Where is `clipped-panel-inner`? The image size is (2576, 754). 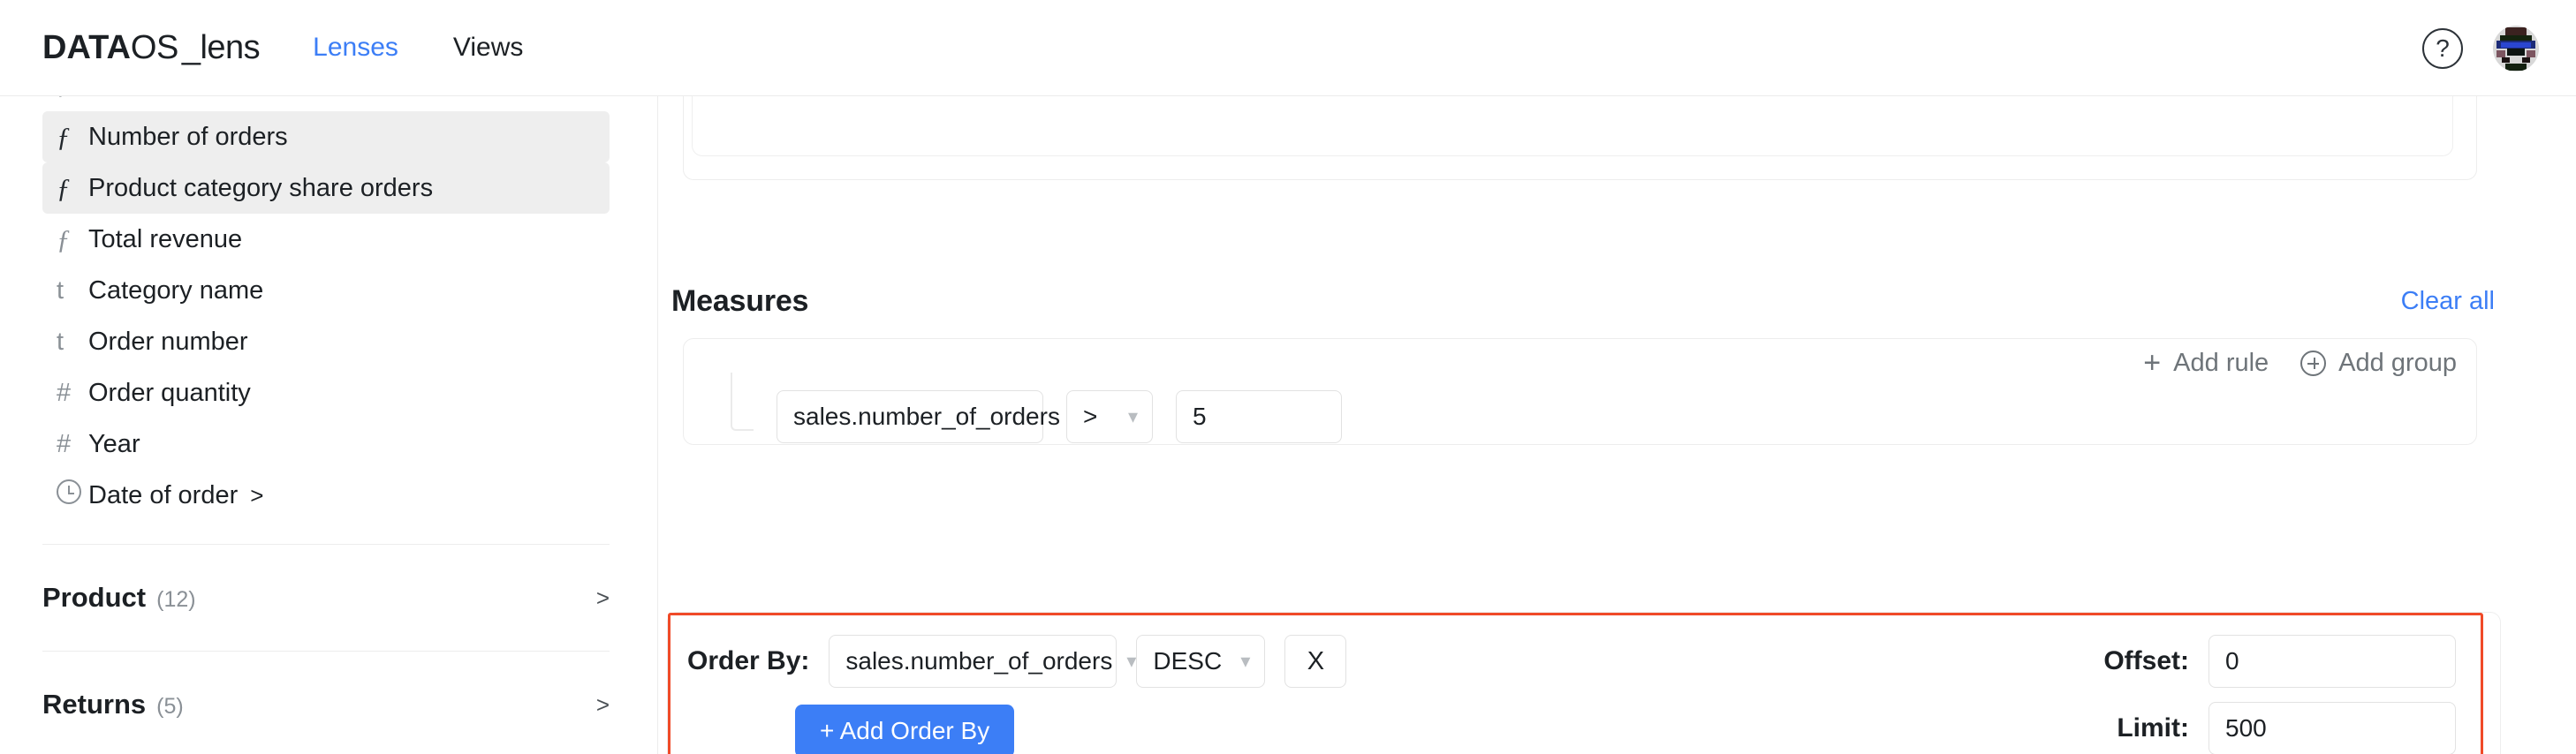 clipped-panel-inner is located at coordinates (1573, 126).